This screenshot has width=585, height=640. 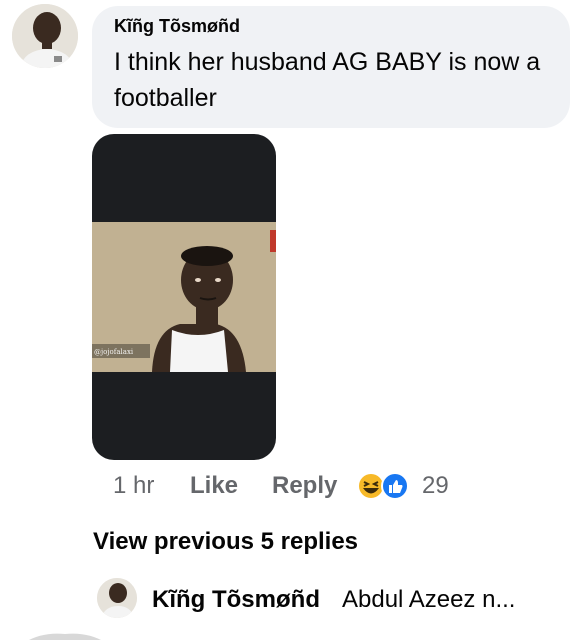 What do you see at coordinates (225, 542) in the screenshot?
I see `view-previous-replies-link: View previous 5 replies` at bounding box center [225, 542].